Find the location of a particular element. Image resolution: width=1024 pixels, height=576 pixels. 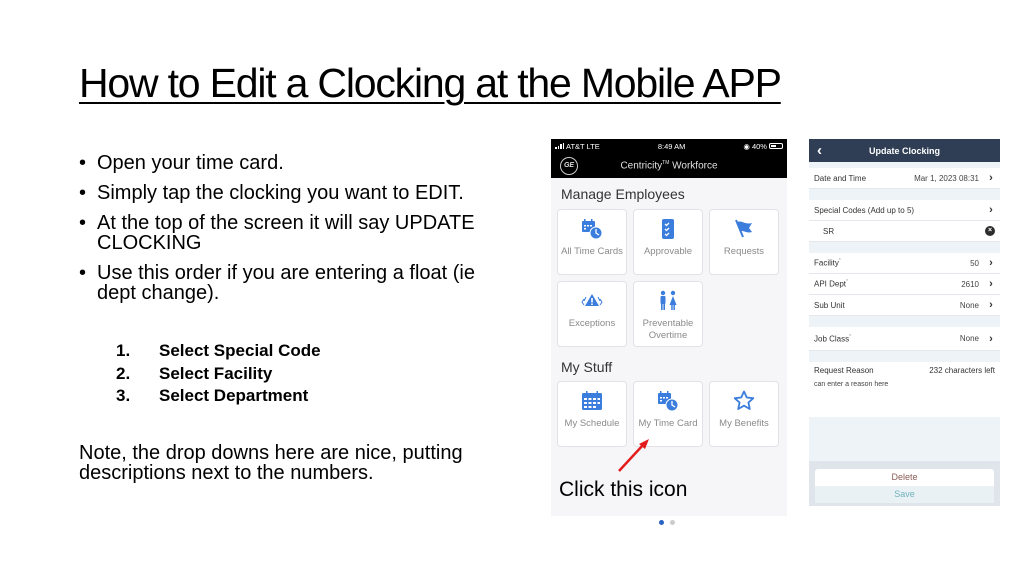

carrier-label: AT&T LTE is located at coordinates (583, 146).